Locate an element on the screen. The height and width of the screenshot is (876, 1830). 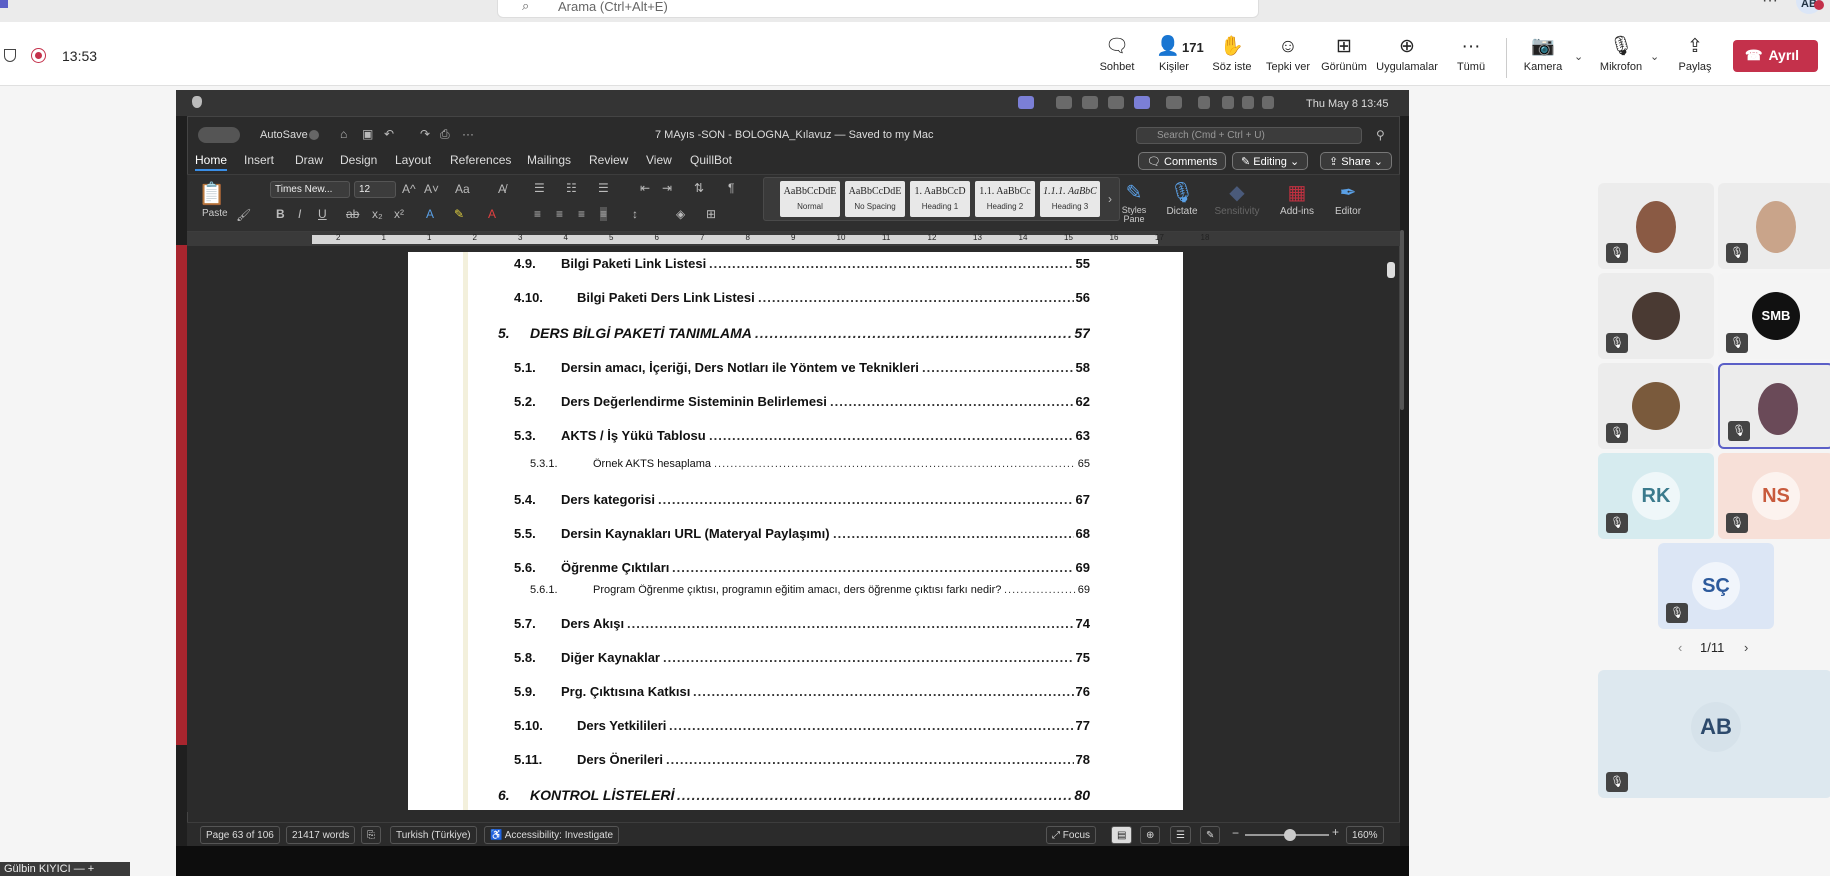
track-changes-icon: ⎘ is located at coordinates (371, 835).